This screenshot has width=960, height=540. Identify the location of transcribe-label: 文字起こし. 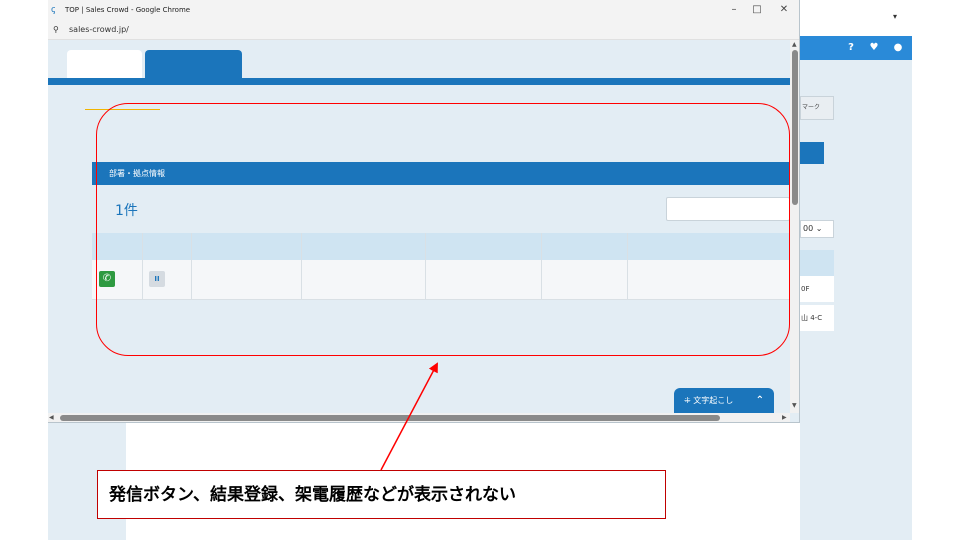
(713, 400).